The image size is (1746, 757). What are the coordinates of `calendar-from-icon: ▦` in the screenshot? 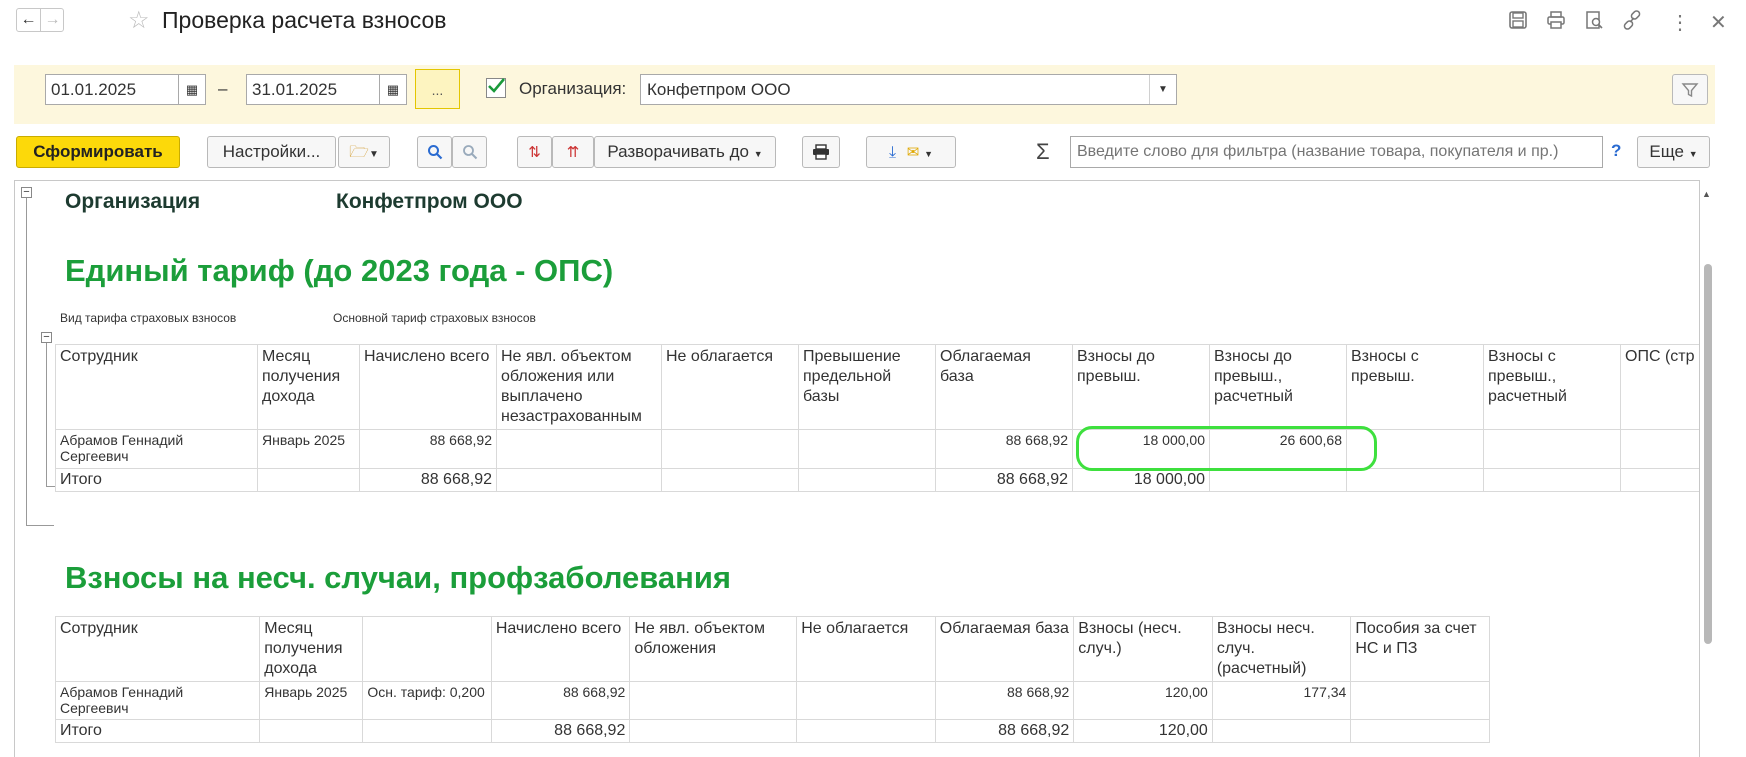 It's located at (192, 89).